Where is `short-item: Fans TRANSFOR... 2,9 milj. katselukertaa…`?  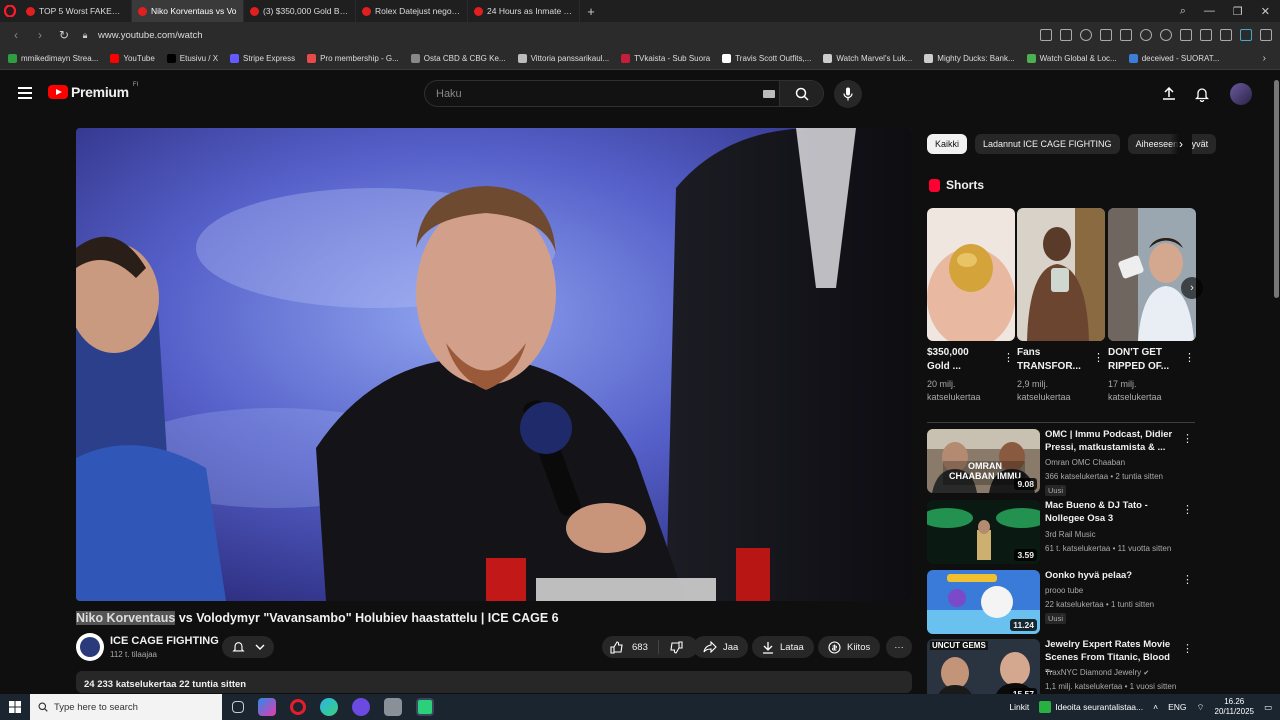 short-item: Fans TRANSFOR... 2,9 milj. katselukertaa… is located at coordinates (1061, 306).